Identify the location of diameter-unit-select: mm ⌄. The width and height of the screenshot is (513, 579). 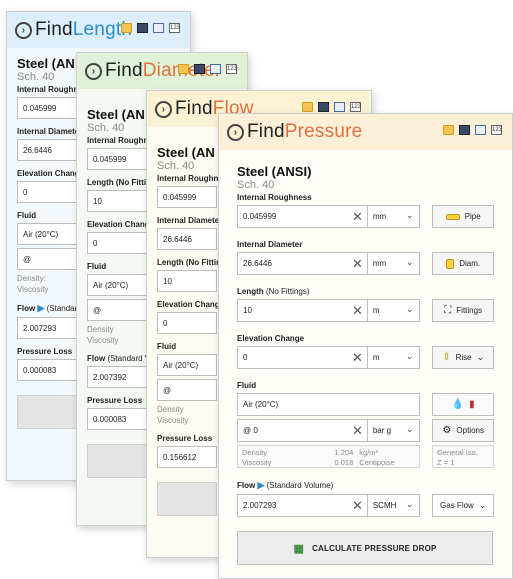
(394, 263).